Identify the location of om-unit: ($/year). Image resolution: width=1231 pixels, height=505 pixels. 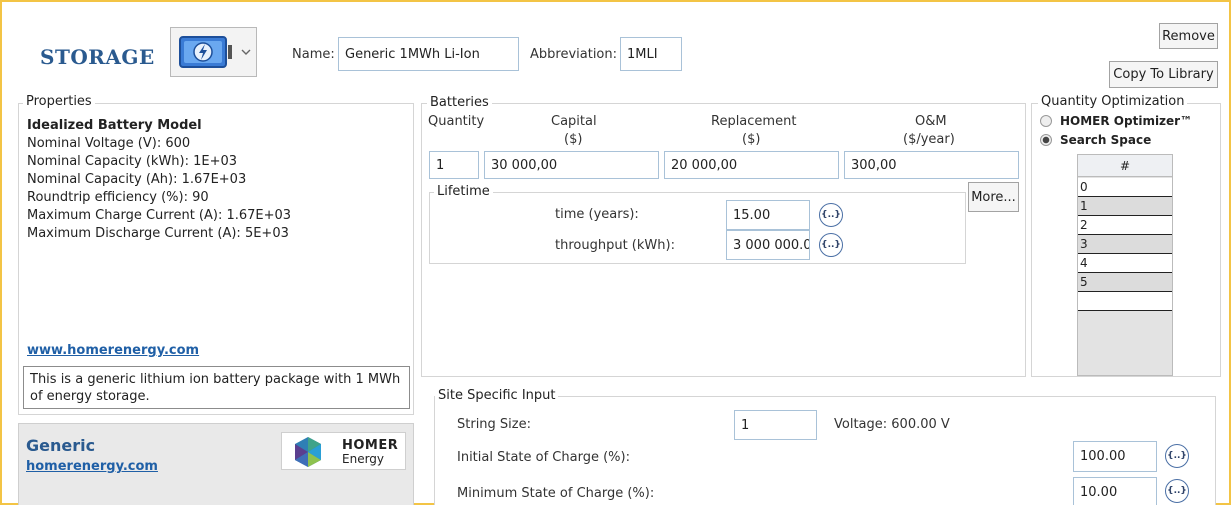
(929, 139).